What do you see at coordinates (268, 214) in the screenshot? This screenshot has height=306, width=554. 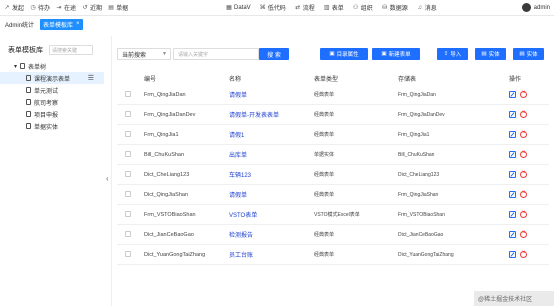 I see `form-name-link: VSTO表单` at bounding box center [268, 214].